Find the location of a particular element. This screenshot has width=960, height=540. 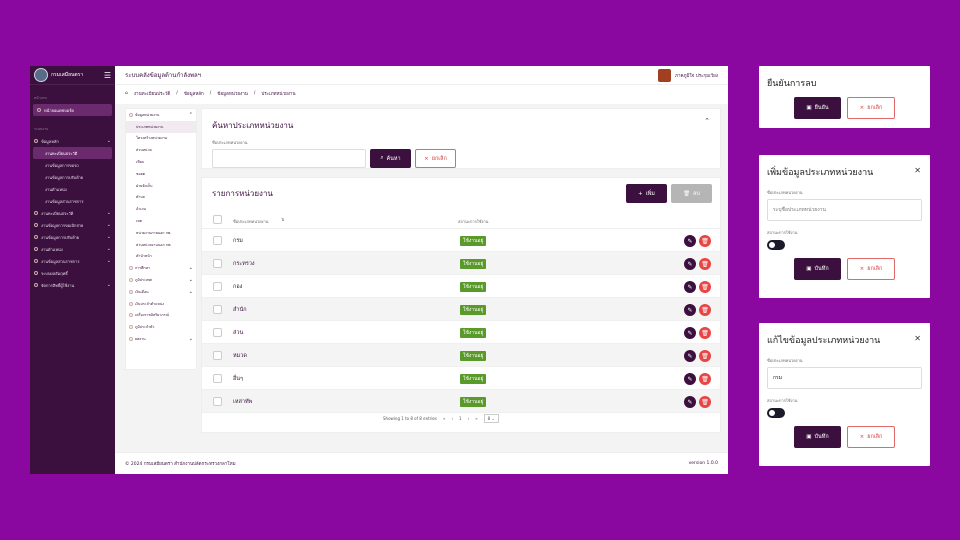

sidebar-subitem-agency: งานข้อมูลส่วนราชการ is located at coordinates (72, 201).